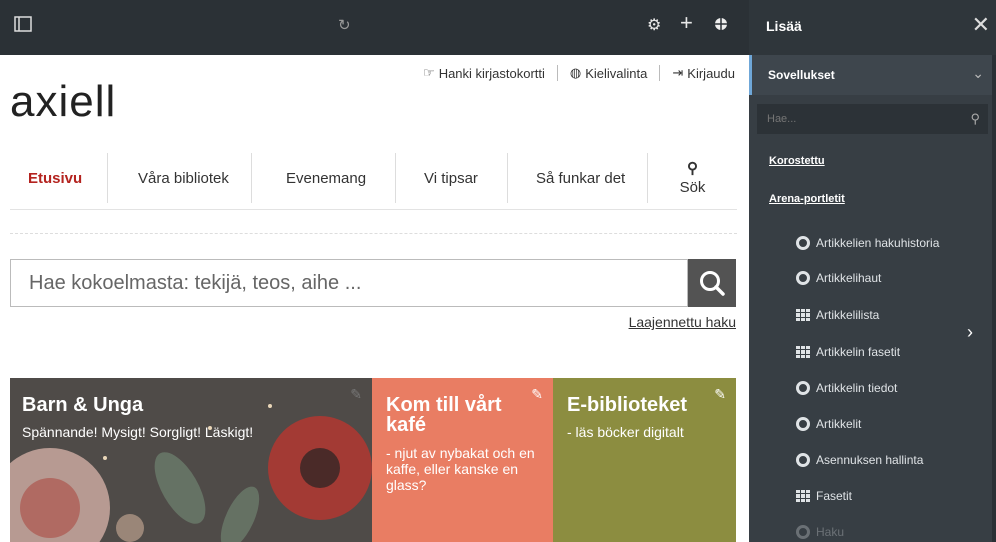 The width and height of the screenshot is (996, 542). I want to click on crosshair-icon, so click(721, 26).